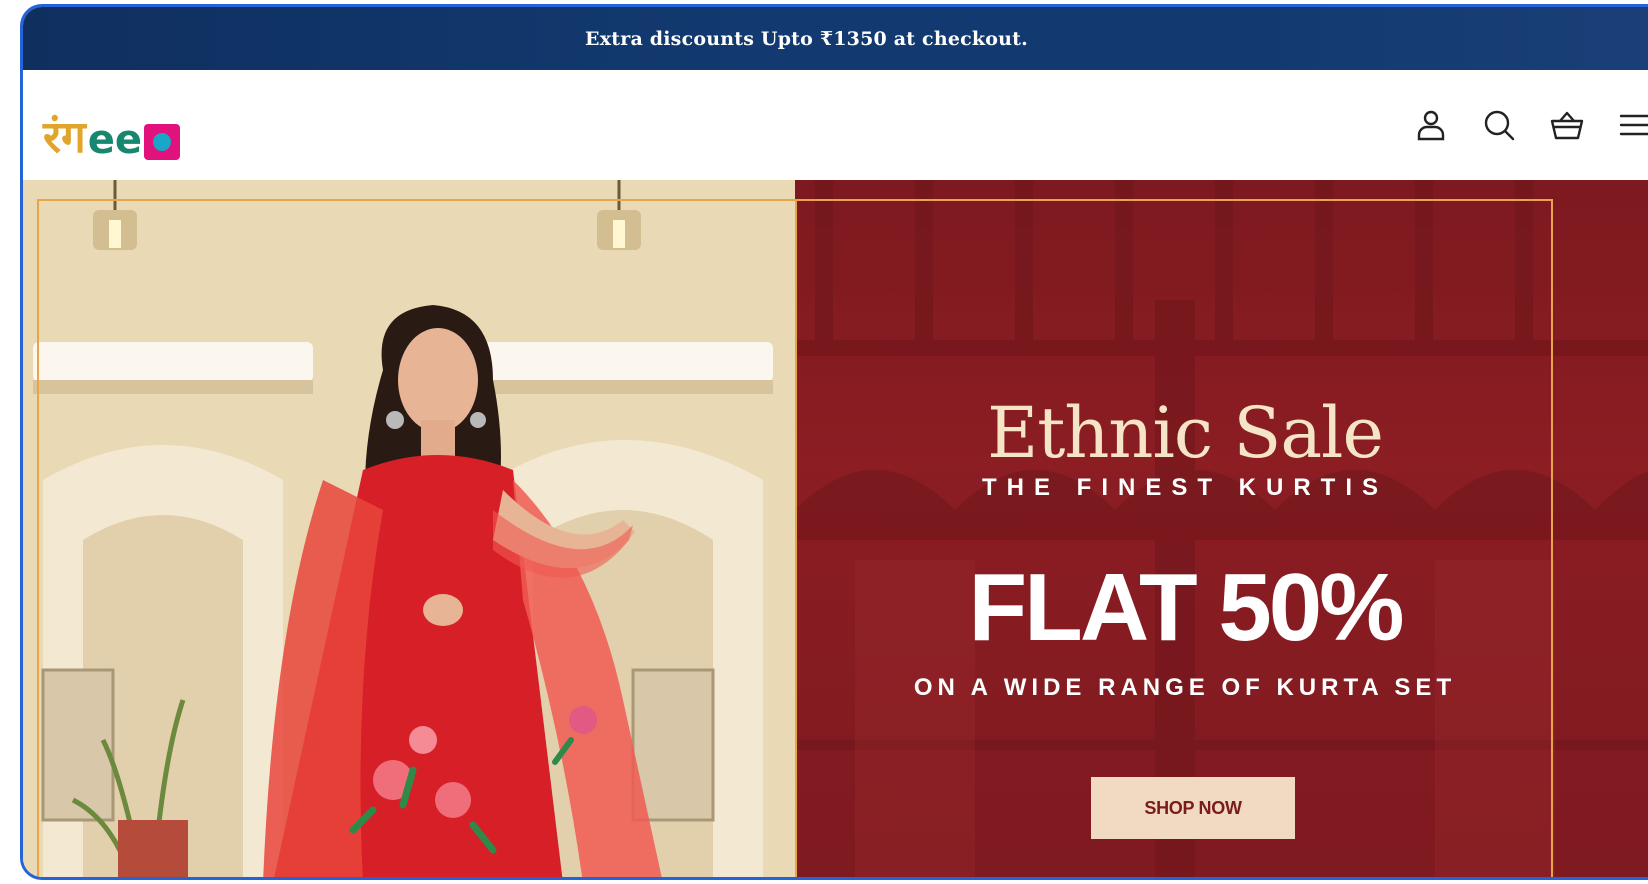 The image size is (1648, 884). Describe the element at coordinates (1186, 607) in the screenshot. I see `sale-offer: FLAT 50%` at that location.